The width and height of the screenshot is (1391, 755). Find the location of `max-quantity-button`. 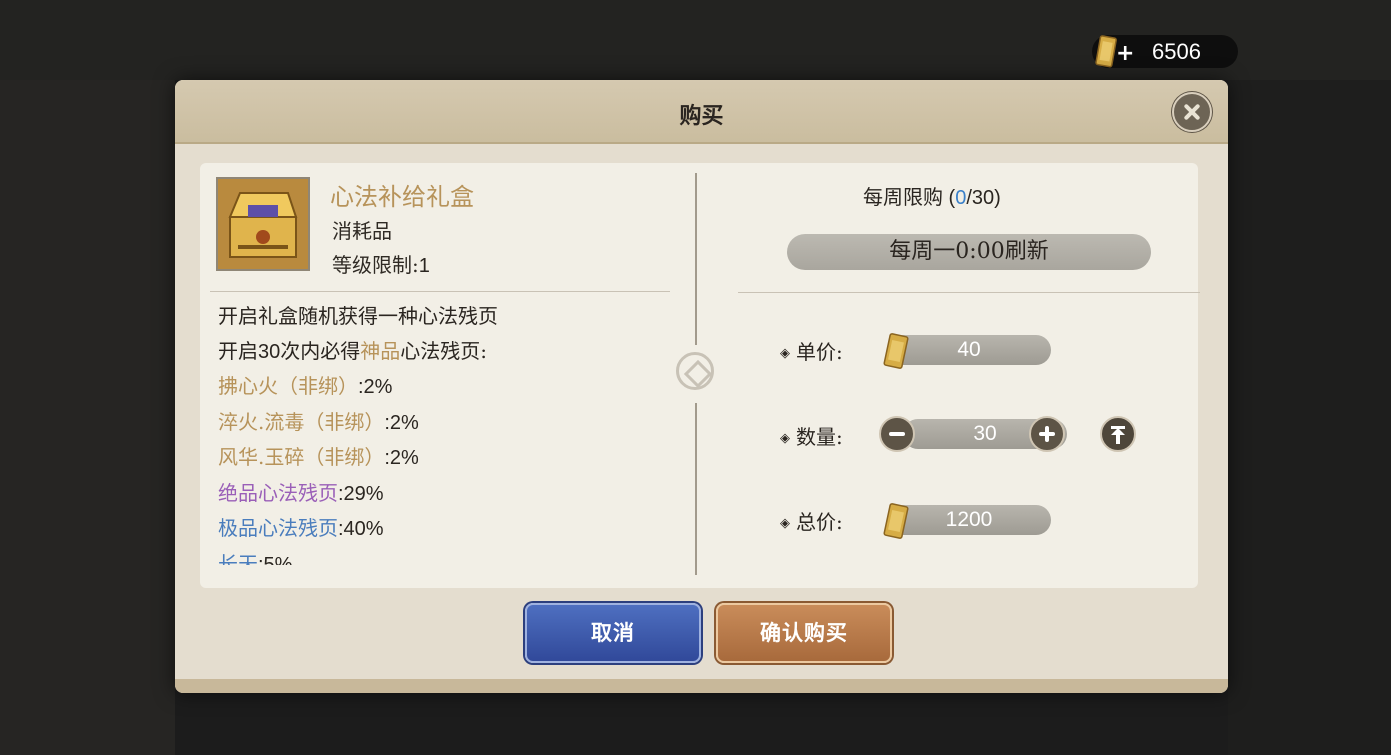

max-quantity-button is located at coordinates (1118, 434).